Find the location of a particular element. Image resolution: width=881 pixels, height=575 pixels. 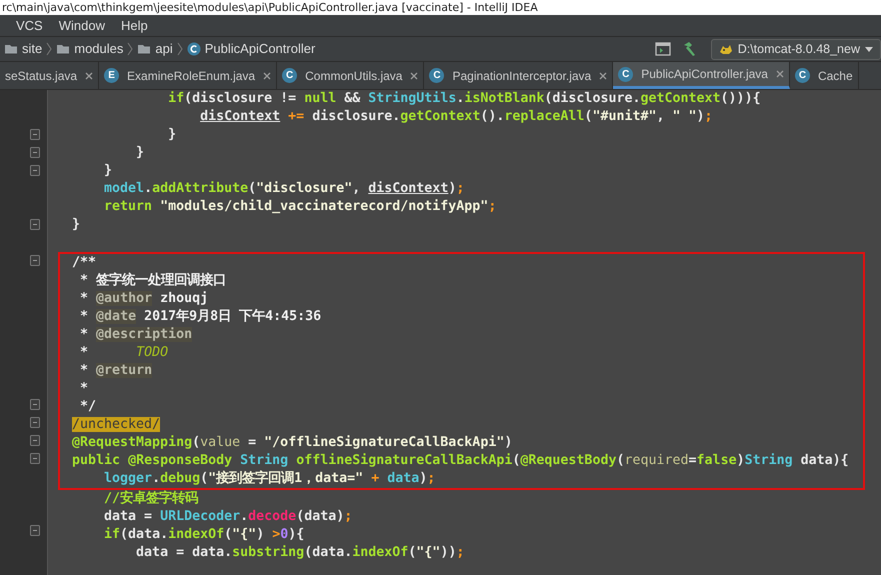

window-title: rc\main\java\com\thinkgem\jeesite\modules\api\PublicApiController.java [vaccinate] - IntelliJ IDEA is located at coordinates (440, 7).